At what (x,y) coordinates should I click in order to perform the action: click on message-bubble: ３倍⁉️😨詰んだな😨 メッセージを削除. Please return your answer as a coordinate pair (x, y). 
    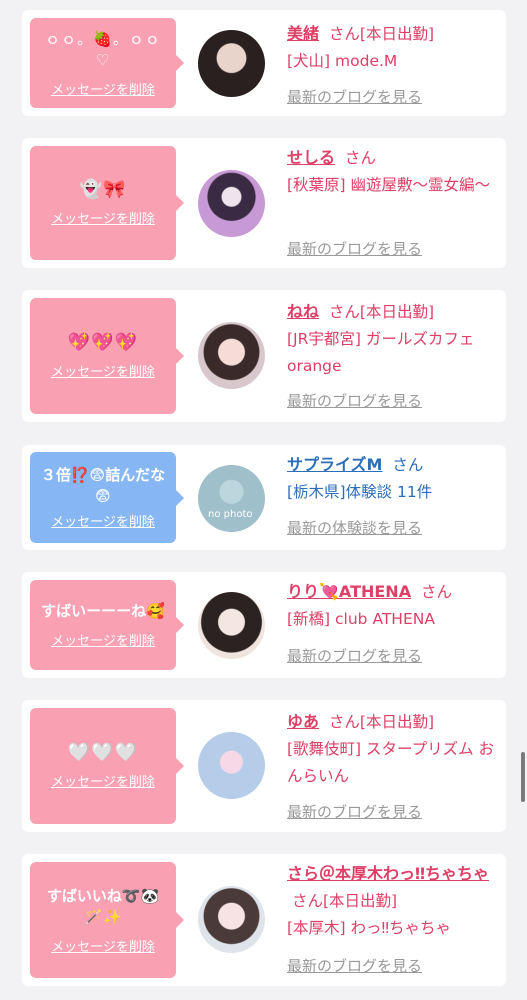
    Looking at the image, I should click on (107, 497).